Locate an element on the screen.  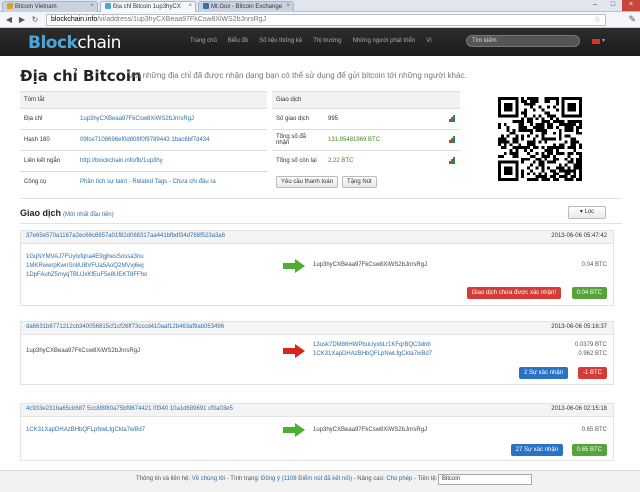
nav-link-home: Trang chủ is located at coordinates (203, 41).